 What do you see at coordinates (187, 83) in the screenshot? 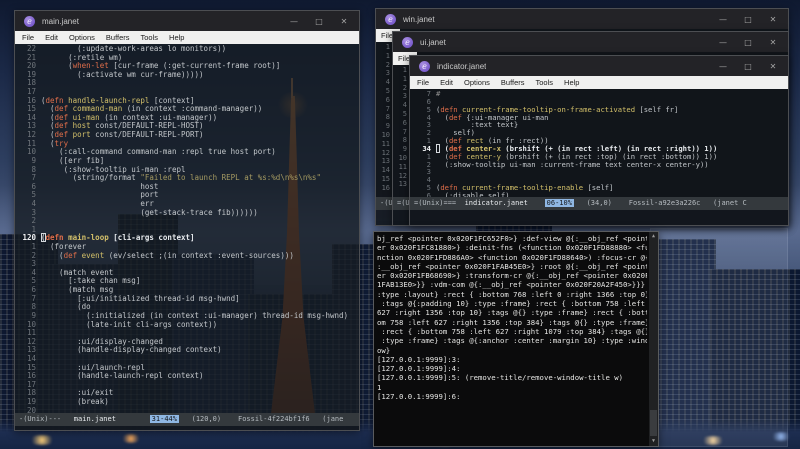
I see `code-line: 18` at bounding box center [187, 83].